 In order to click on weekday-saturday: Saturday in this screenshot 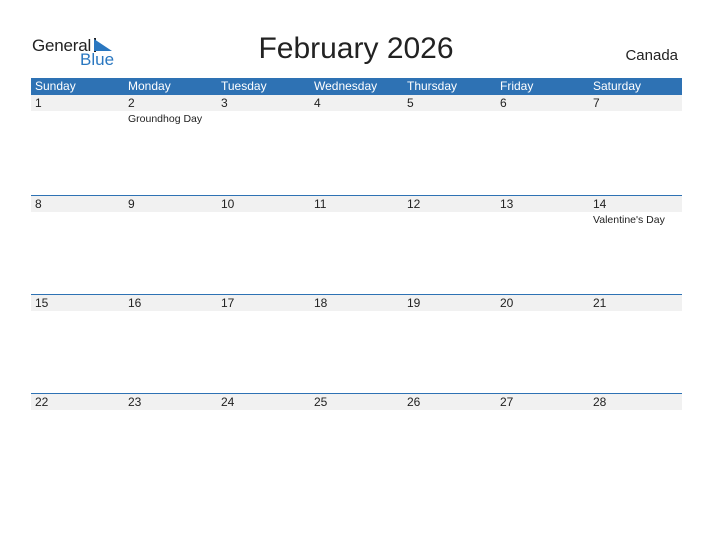, I will do `click(617, 86)`.